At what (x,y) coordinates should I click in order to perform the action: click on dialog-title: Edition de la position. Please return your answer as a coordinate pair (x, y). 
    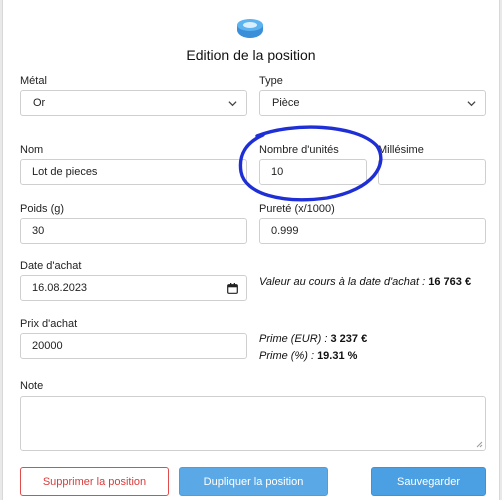
    Looking at the image, I should click on (251, 55).